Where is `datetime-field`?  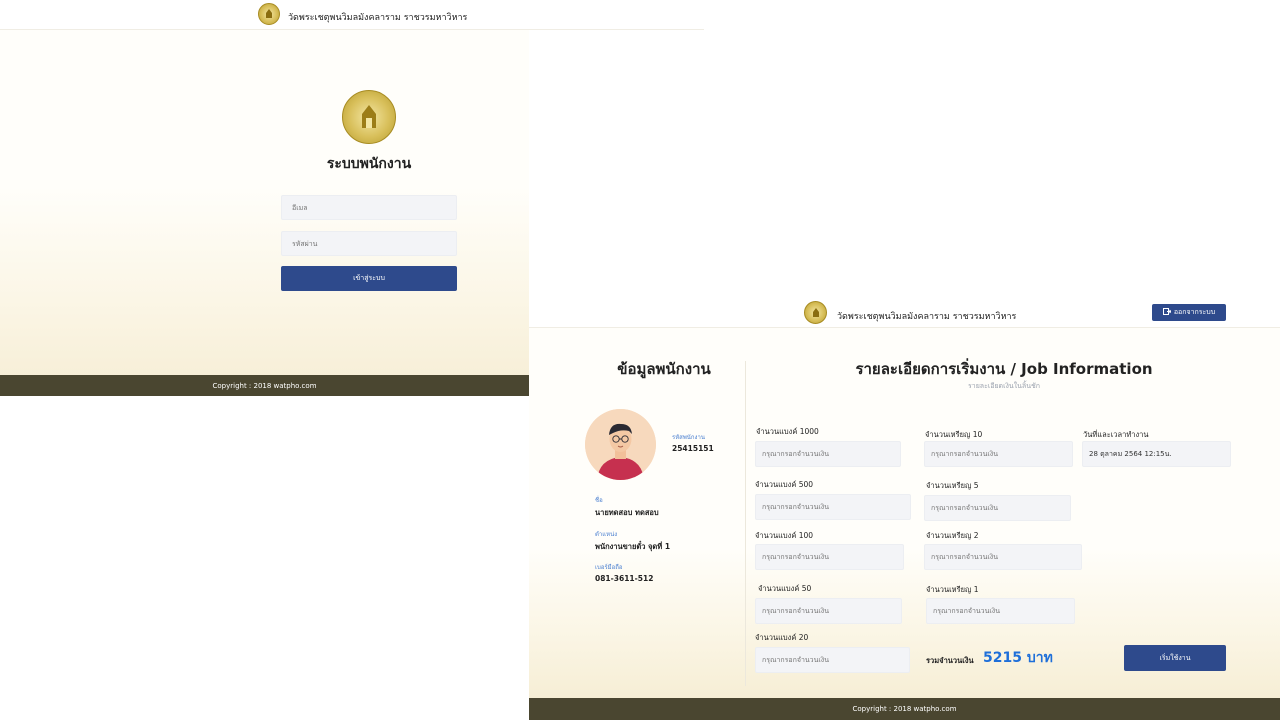 datetime-field is located at coordinates (1156, 454).